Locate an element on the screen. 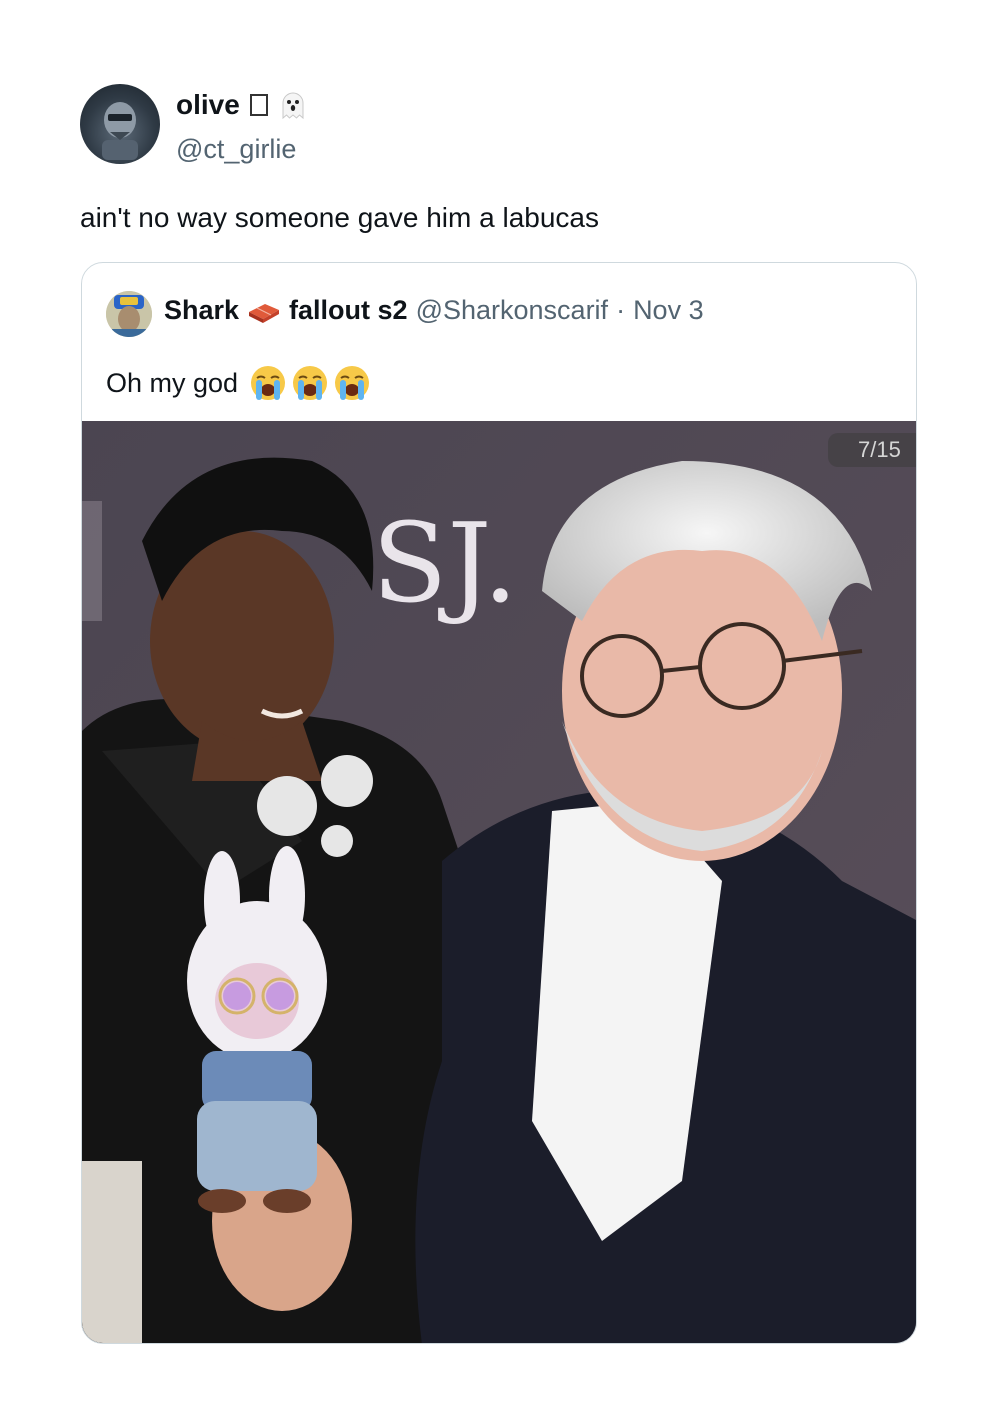 This screenshot has width=996, height=1424. tweet-text: ain't no way someone gave him a labucas is located at coordinates (339, 217).